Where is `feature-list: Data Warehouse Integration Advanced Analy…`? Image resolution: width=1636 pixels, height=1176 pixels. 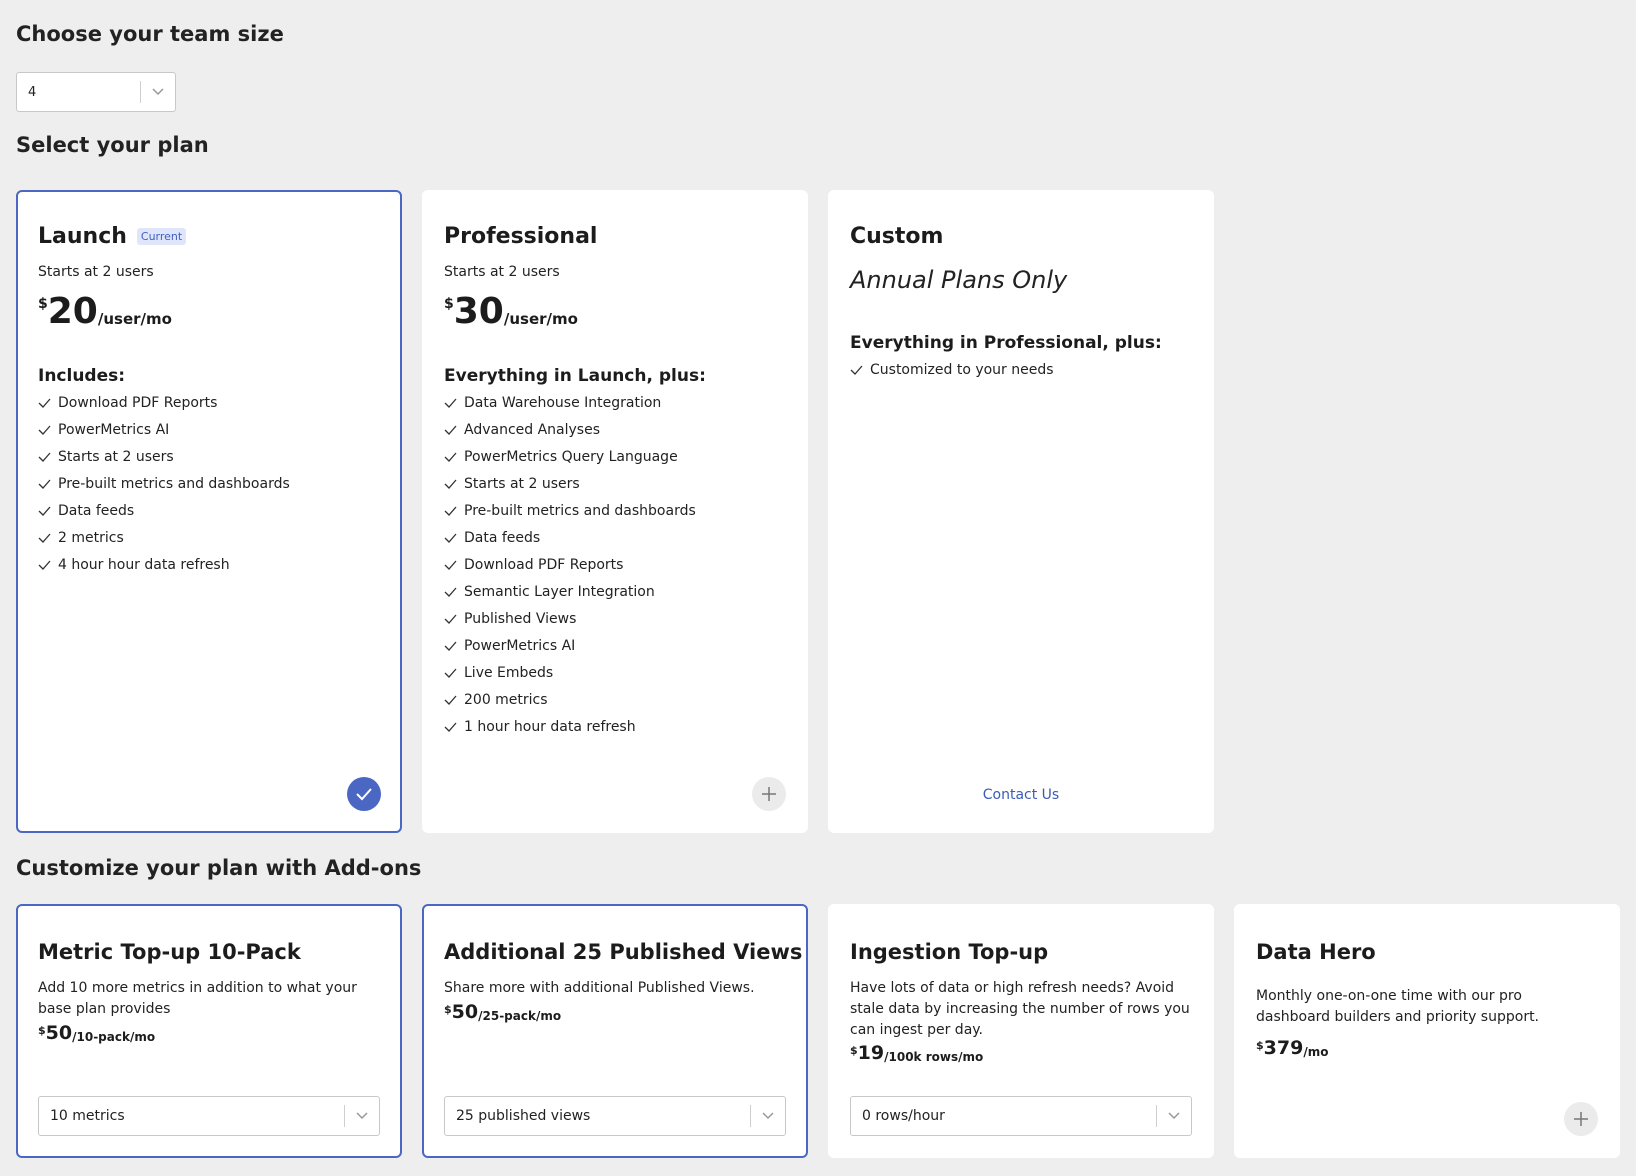 feature-list: Data Warehouse Integration Advanced Analy… is located at coordinates (570, 564).